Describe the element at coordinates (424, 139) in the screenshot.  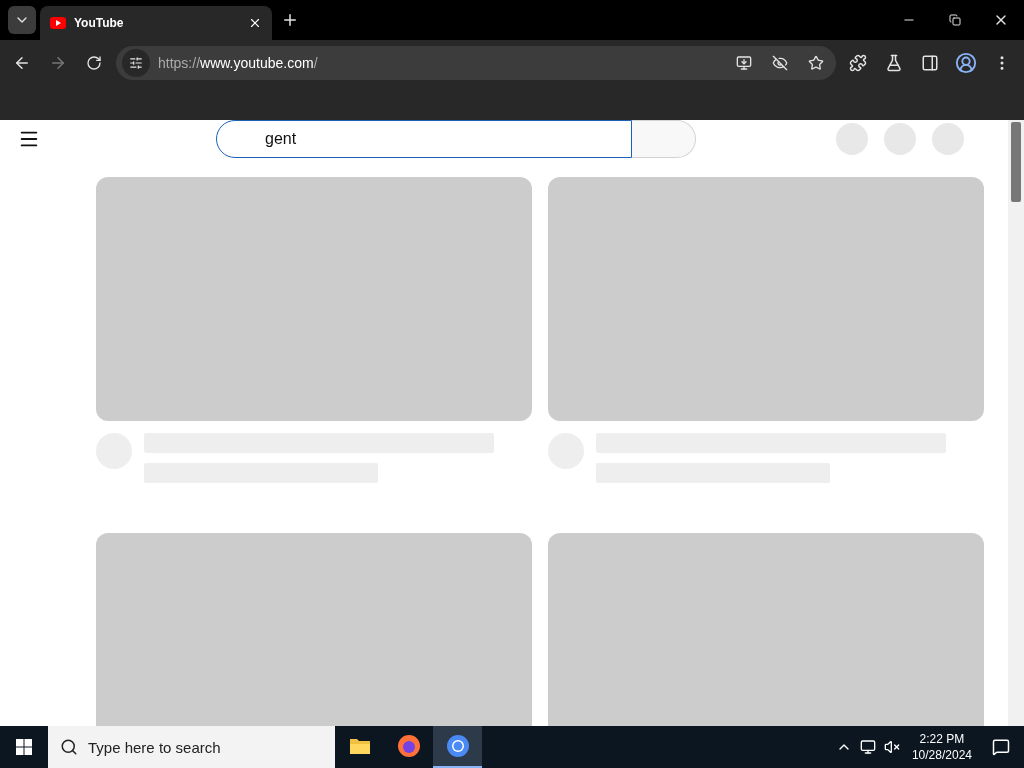
I see `search-field: gent` at that location.